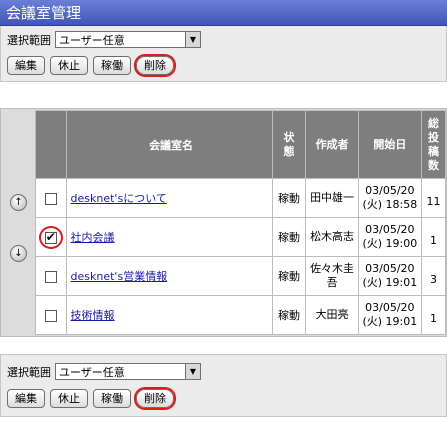 The width and height of the screenshot is (447, 421). I want to click on room-start-date: 03/05/20 (火) 19:00, so click(389, 237).